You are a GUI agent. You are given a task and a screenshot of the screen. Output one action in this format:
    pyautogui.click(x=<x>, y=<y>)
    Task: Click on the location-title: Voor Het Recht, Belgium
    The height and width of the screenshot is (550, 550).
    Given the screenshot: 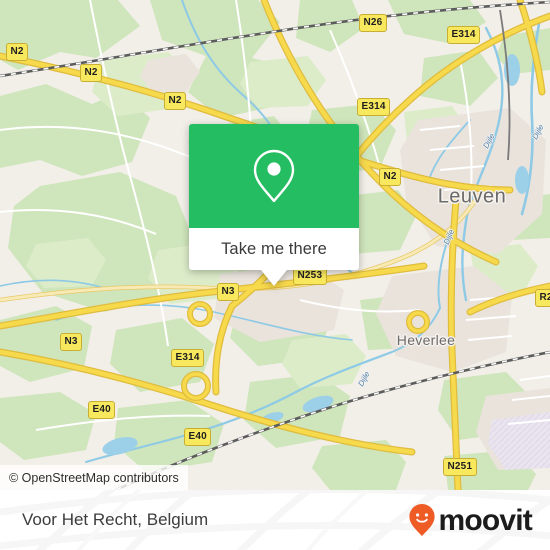 What is the action you would take?
    pyautogui.click(x=115, y=519)
    